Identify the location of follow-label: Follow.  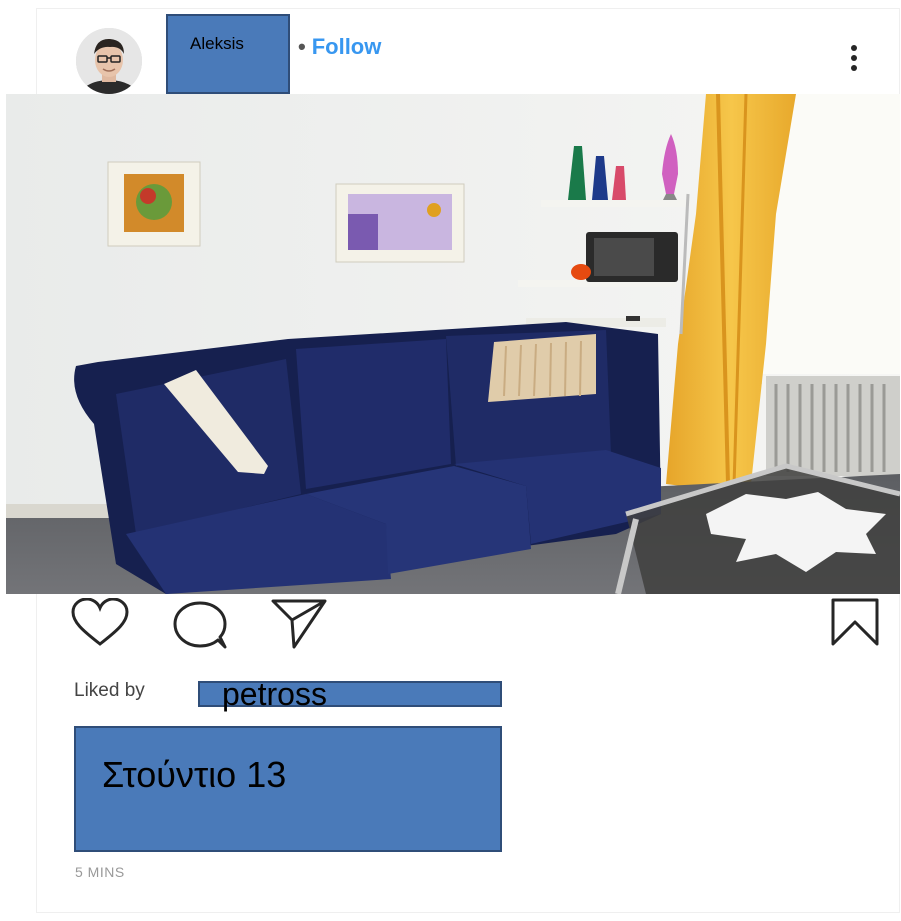
(347, 46).